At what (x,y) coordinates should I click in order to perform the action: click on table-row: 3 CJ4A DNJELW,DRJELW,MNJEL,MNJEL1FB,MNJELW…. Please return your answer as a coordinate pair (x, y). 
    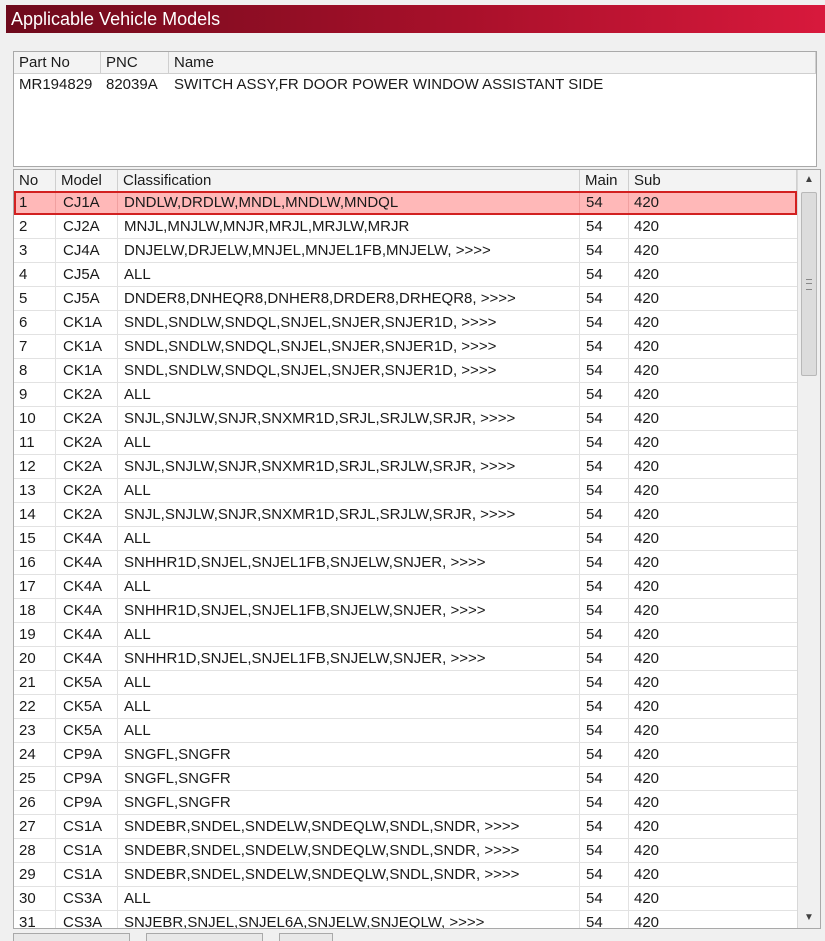
    Looking at the image, I should click on (405, 251).